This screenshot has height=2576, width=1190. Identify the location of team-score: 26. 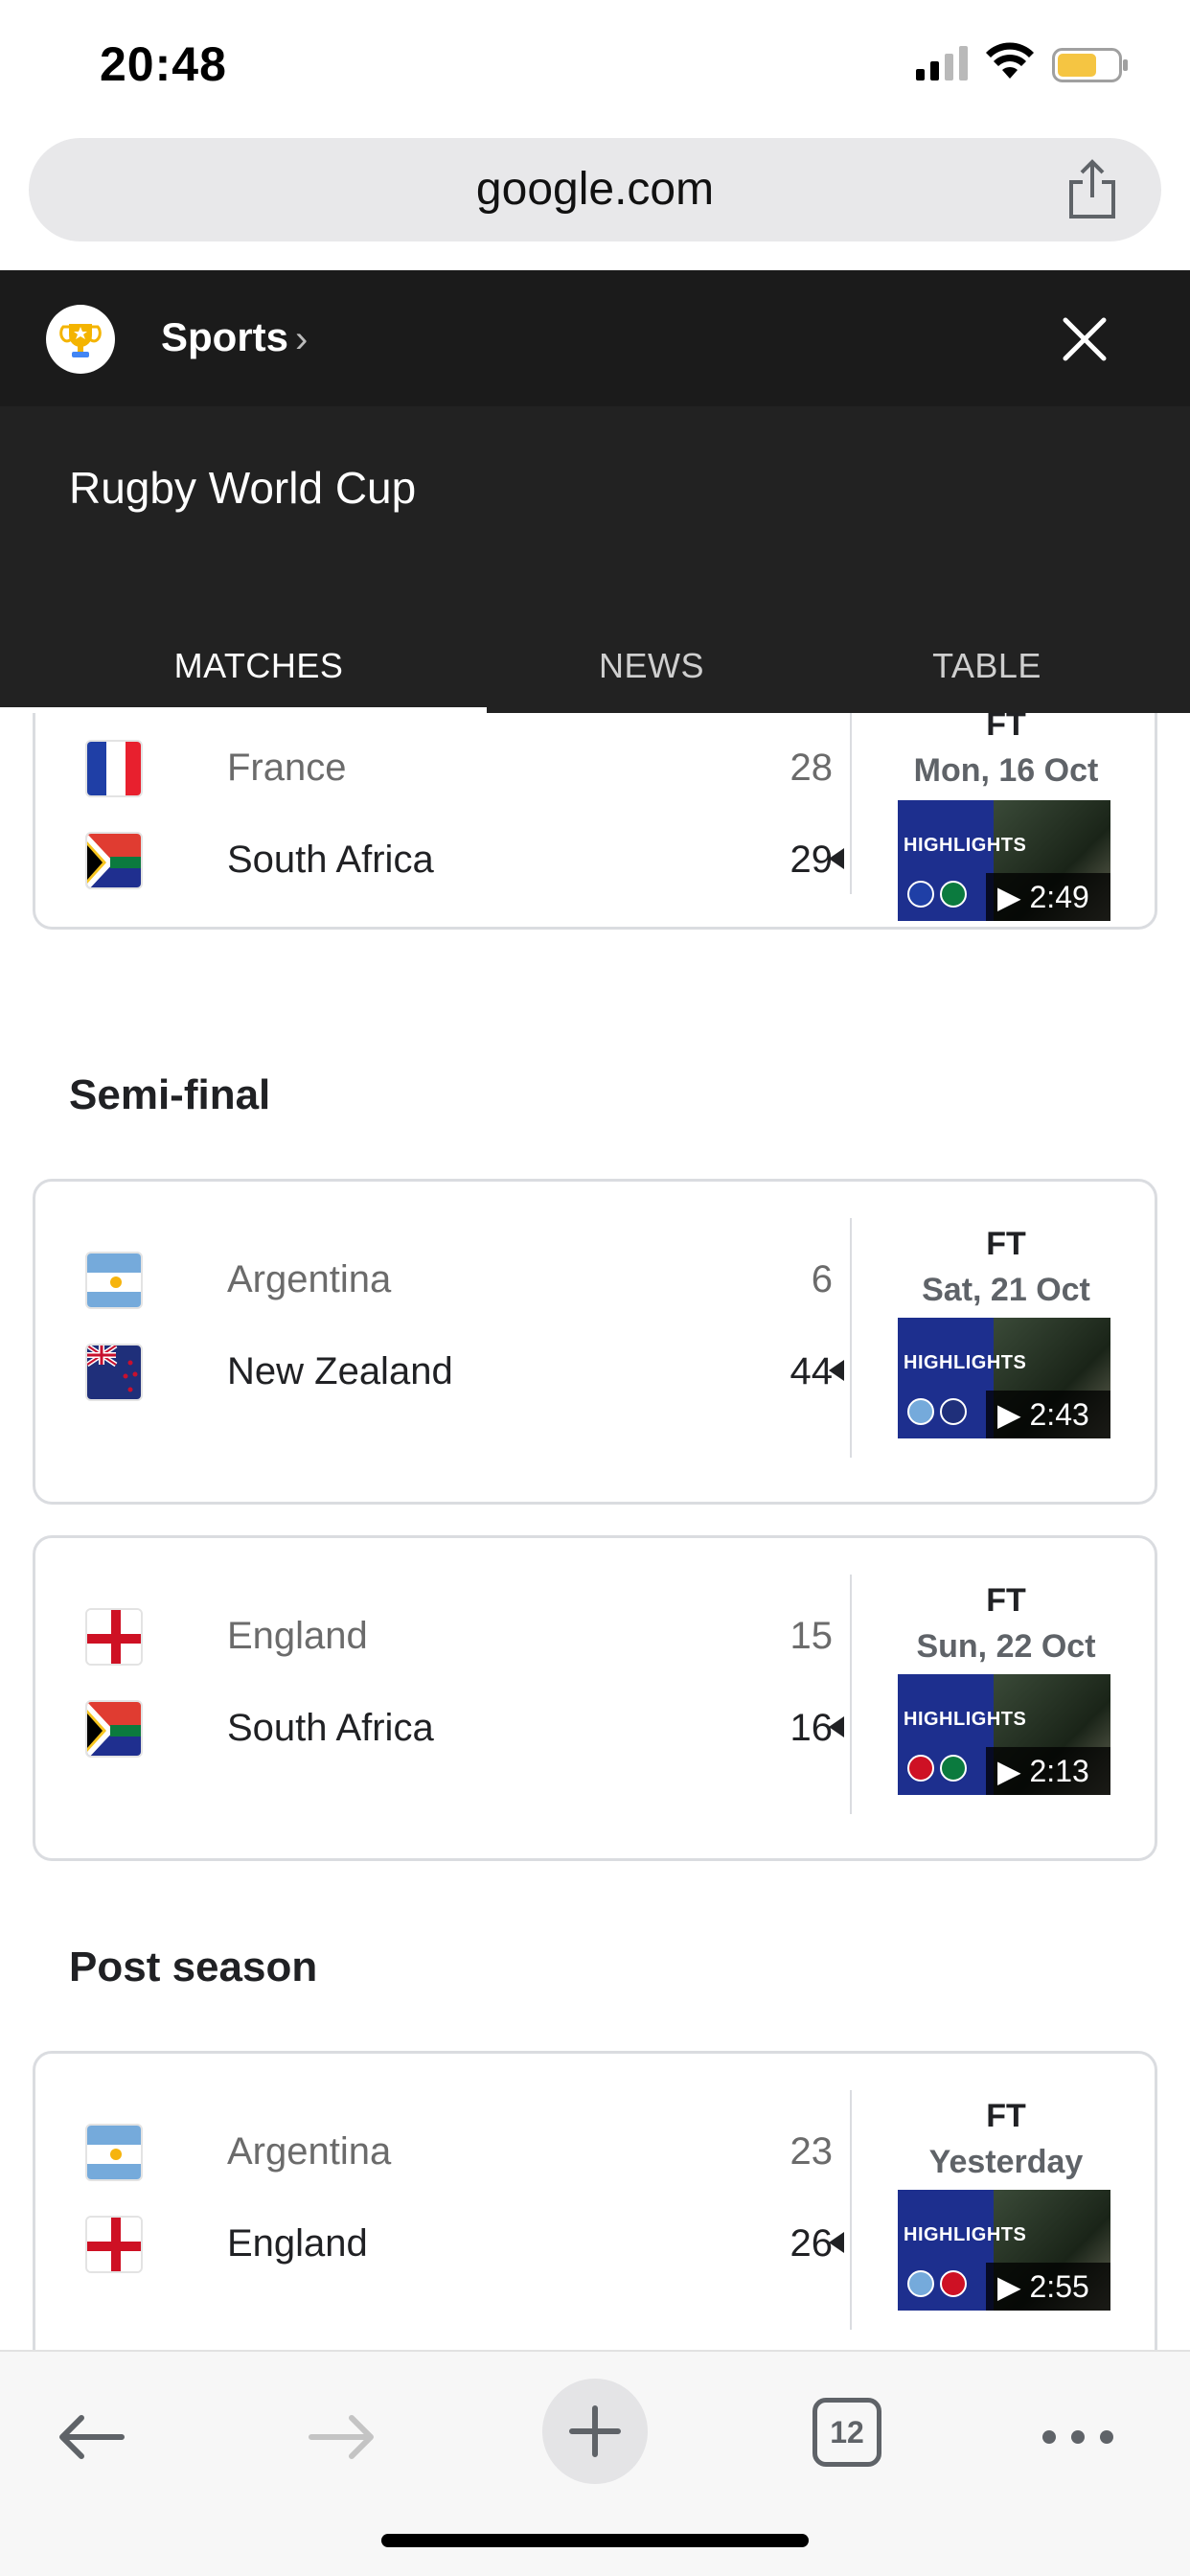
(812, 2243).